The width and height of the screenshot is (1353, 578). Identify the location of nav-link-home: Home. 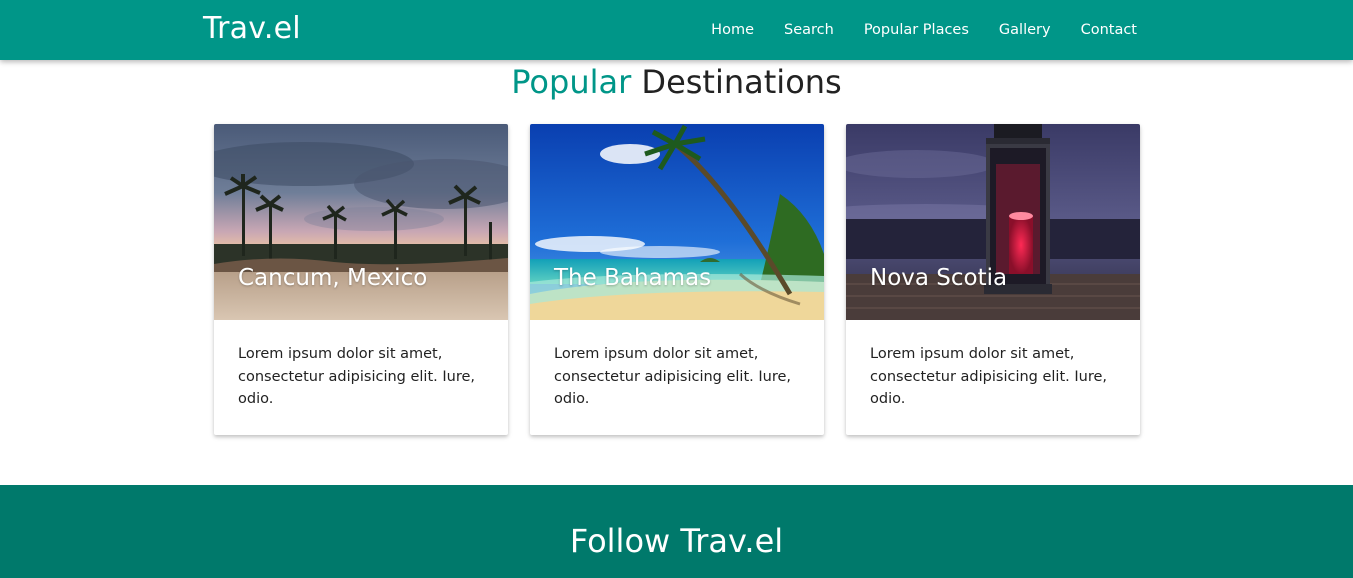
(732, 30).